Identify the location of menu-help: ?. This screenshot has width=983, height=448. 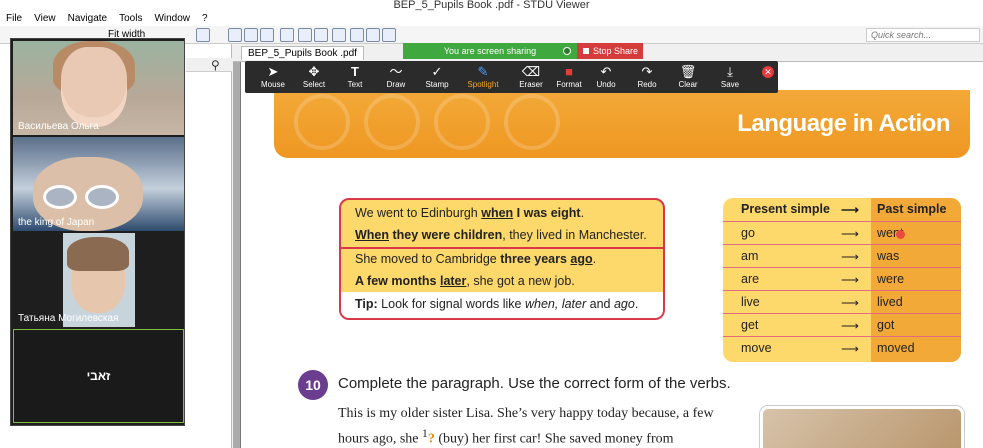
(205, 19).